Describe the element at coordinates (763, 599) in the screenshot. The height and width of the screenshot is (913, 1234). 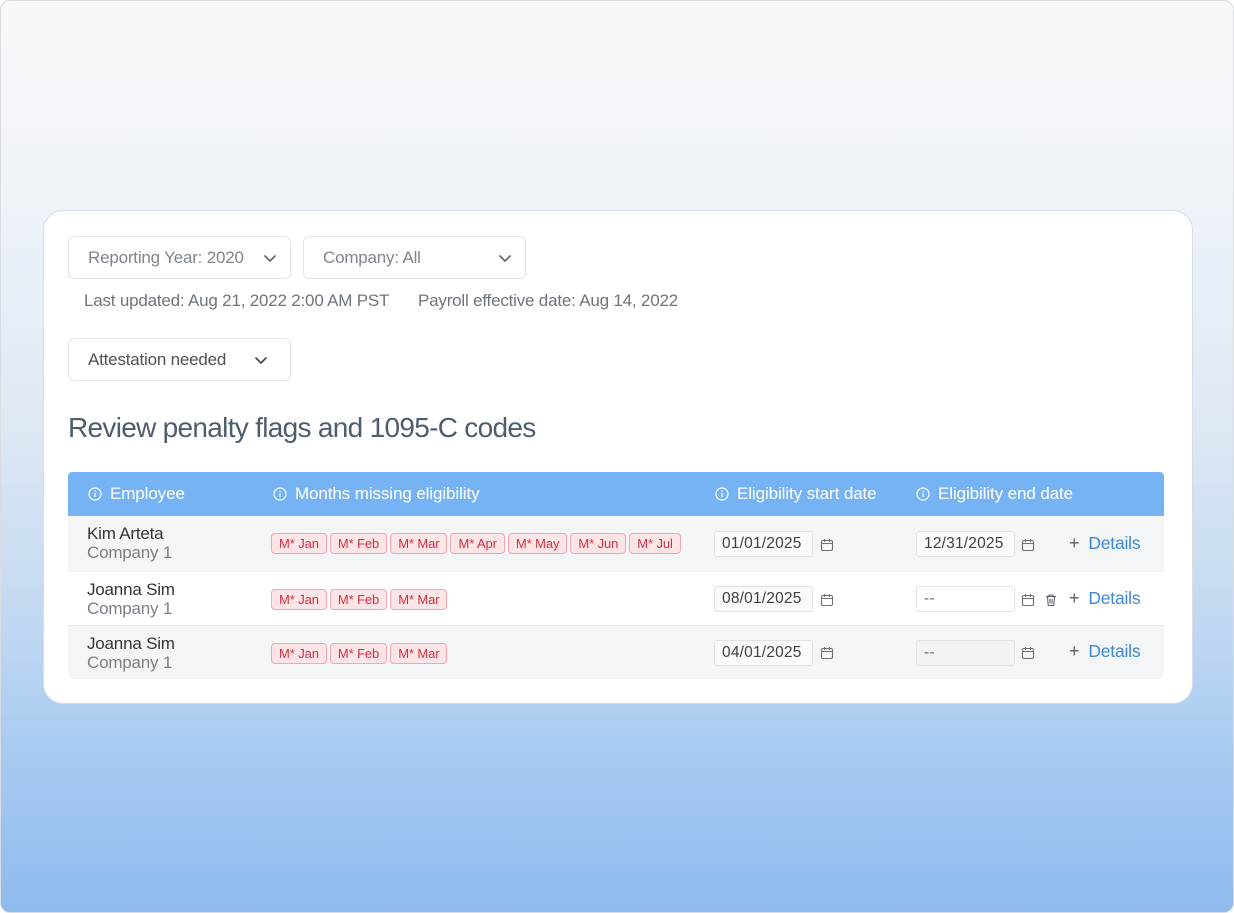
I see `start-date-input: 08/01/2025` at that location.